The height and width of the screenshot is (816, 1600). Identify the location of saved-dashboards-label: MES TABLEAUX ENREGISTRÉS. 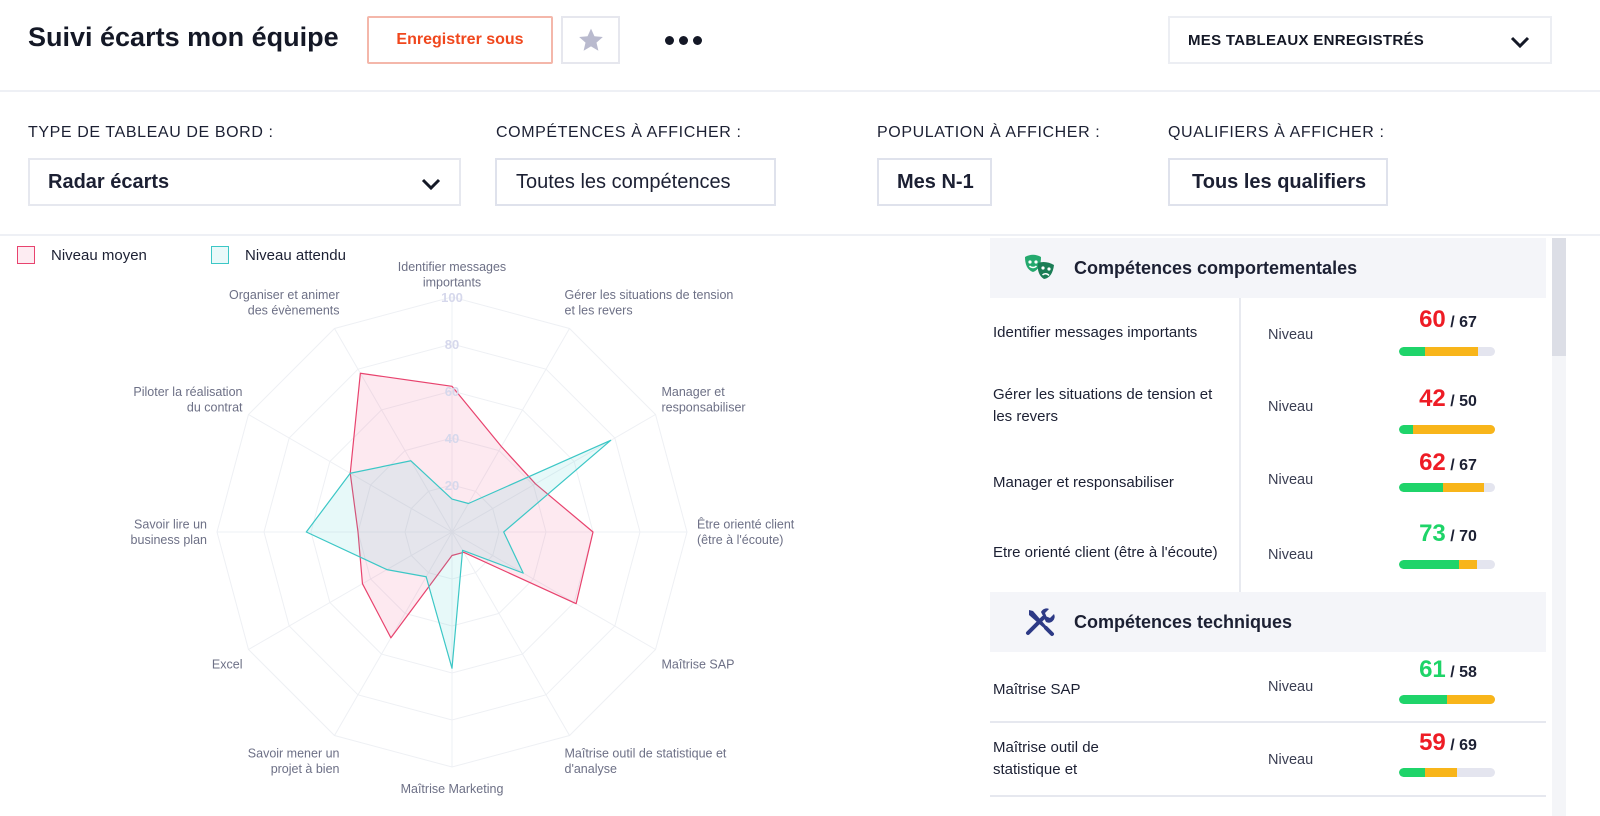
(1306, 40).